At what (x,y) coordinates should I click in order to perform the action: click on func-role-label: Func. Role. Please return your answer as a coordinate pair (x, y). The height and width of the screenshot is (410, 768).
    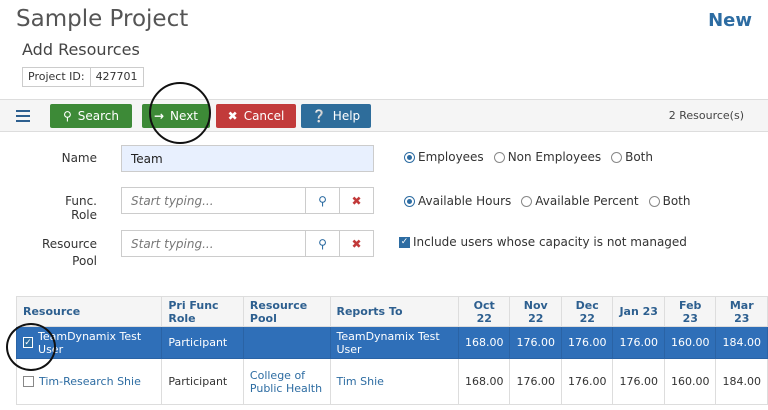
    Looking at the image, I should click on (81, 208).